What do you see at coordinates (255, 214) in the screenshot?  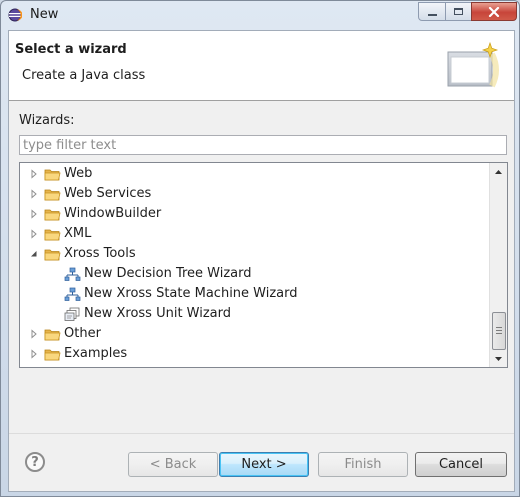 I see `tree-item: WindowBuilder` at bounding box center [255, 214].